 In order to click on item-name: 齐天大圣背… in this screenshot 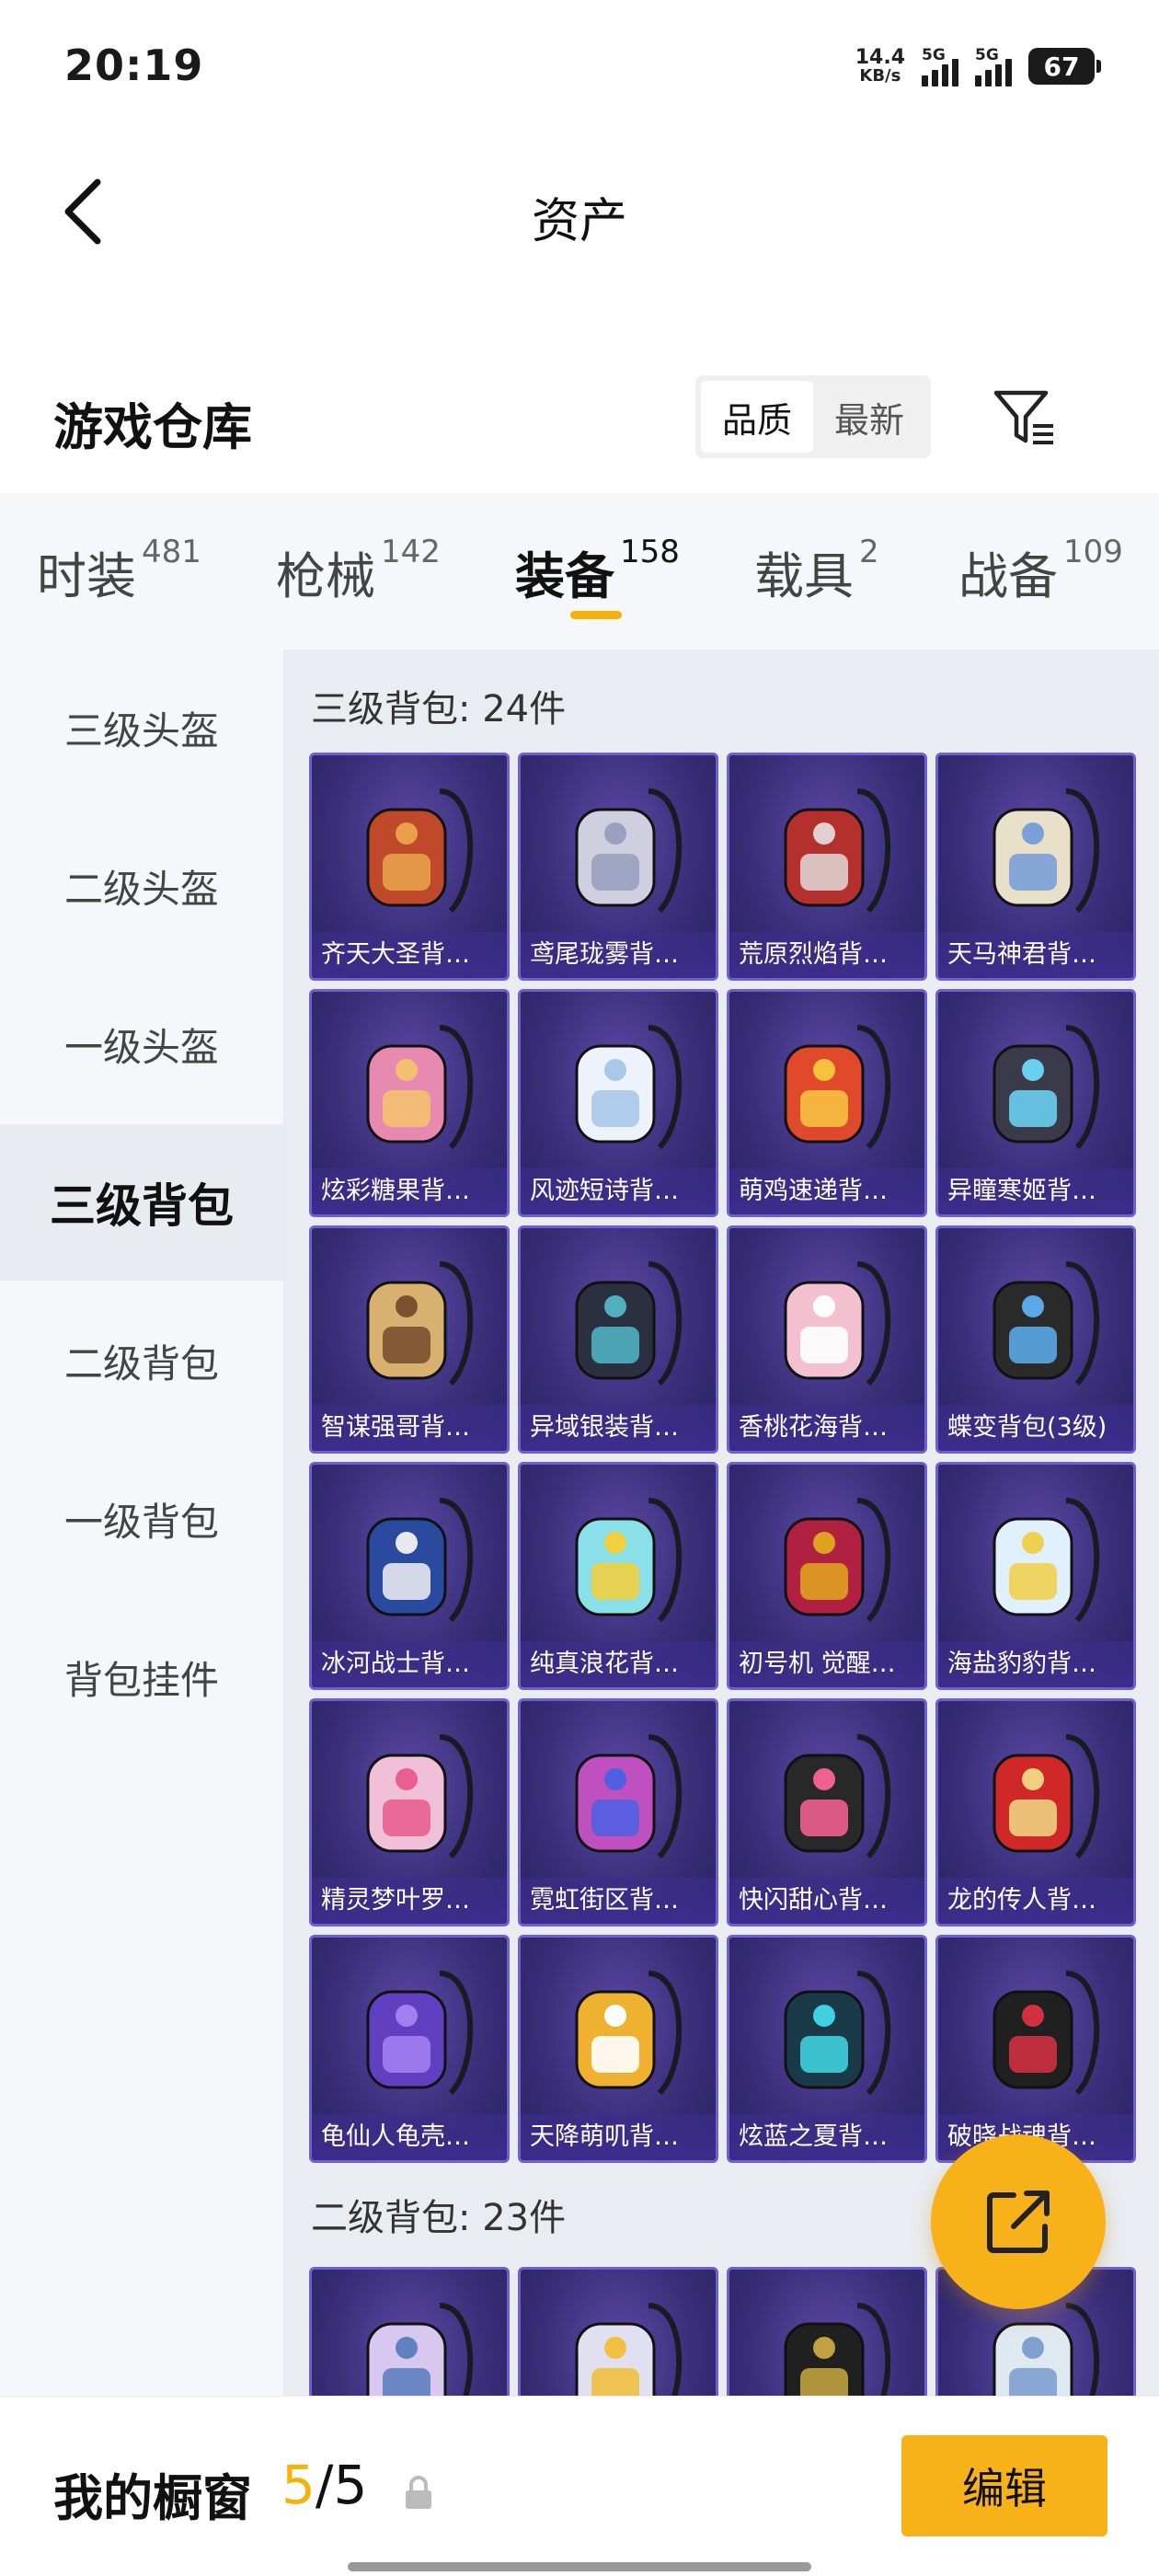, I will do `click(409, 955)`.